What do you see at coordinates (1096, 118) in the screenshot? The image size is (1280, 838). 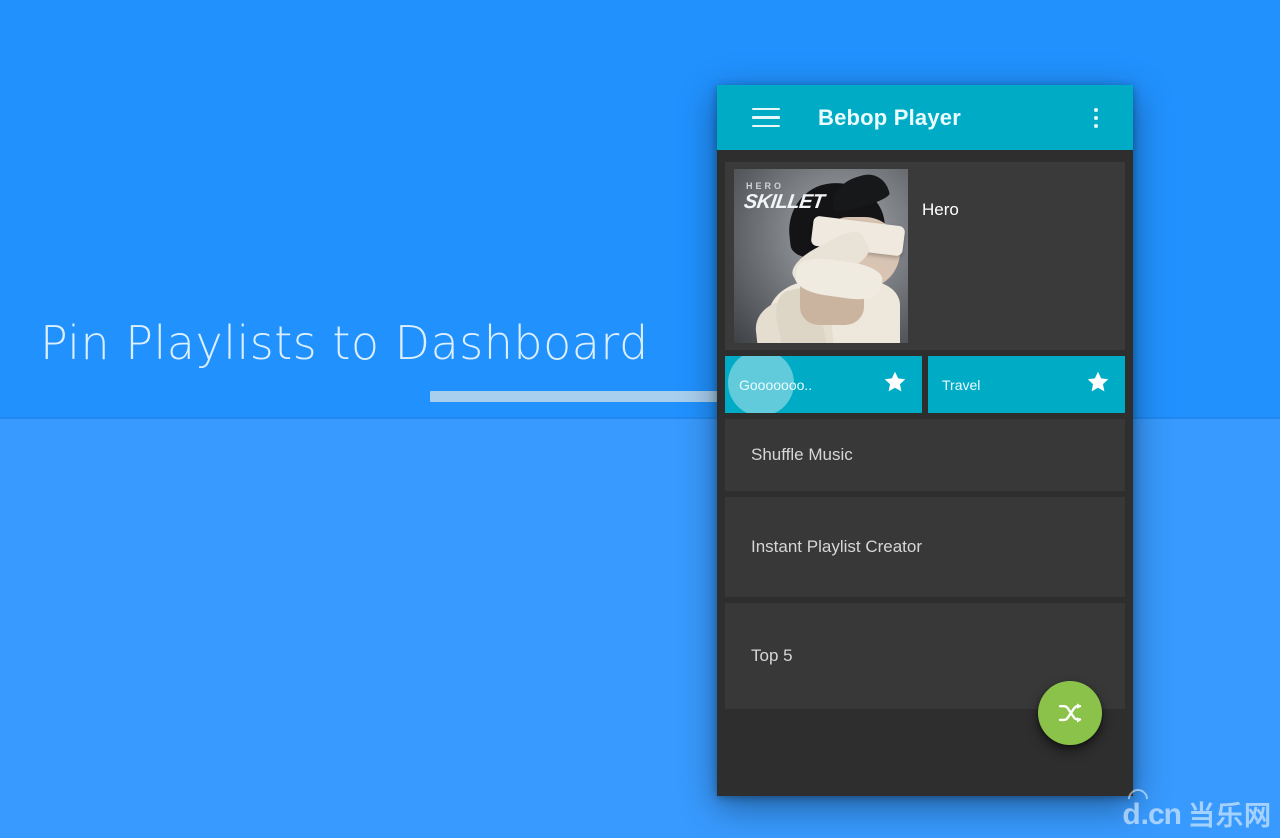 I see `overflow-menu-icon` at bounding box center [1096, 118].